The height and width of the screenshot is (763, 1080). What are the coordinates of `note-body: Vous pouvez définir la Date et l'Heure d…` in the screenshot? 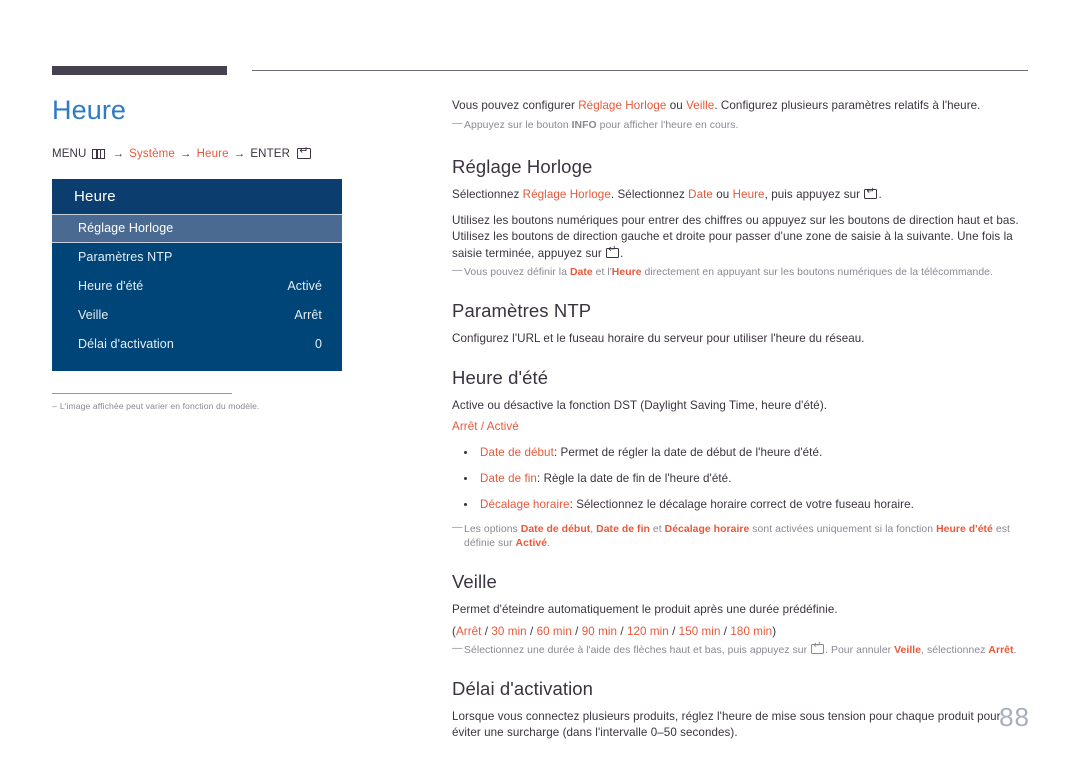 It's located at (747, 273).